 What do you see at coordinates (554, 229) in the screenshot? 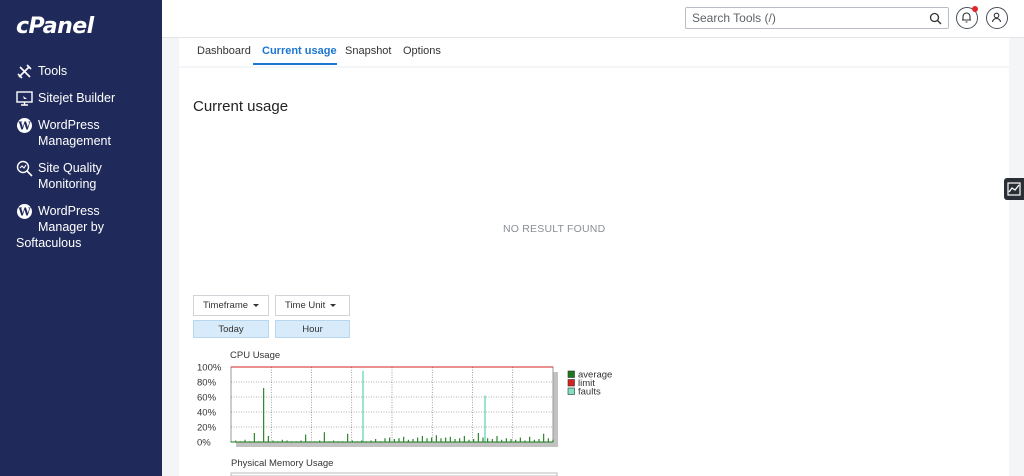
I see `no-result-message: NO RESULT FOUND` at bounding box center [554, 229].